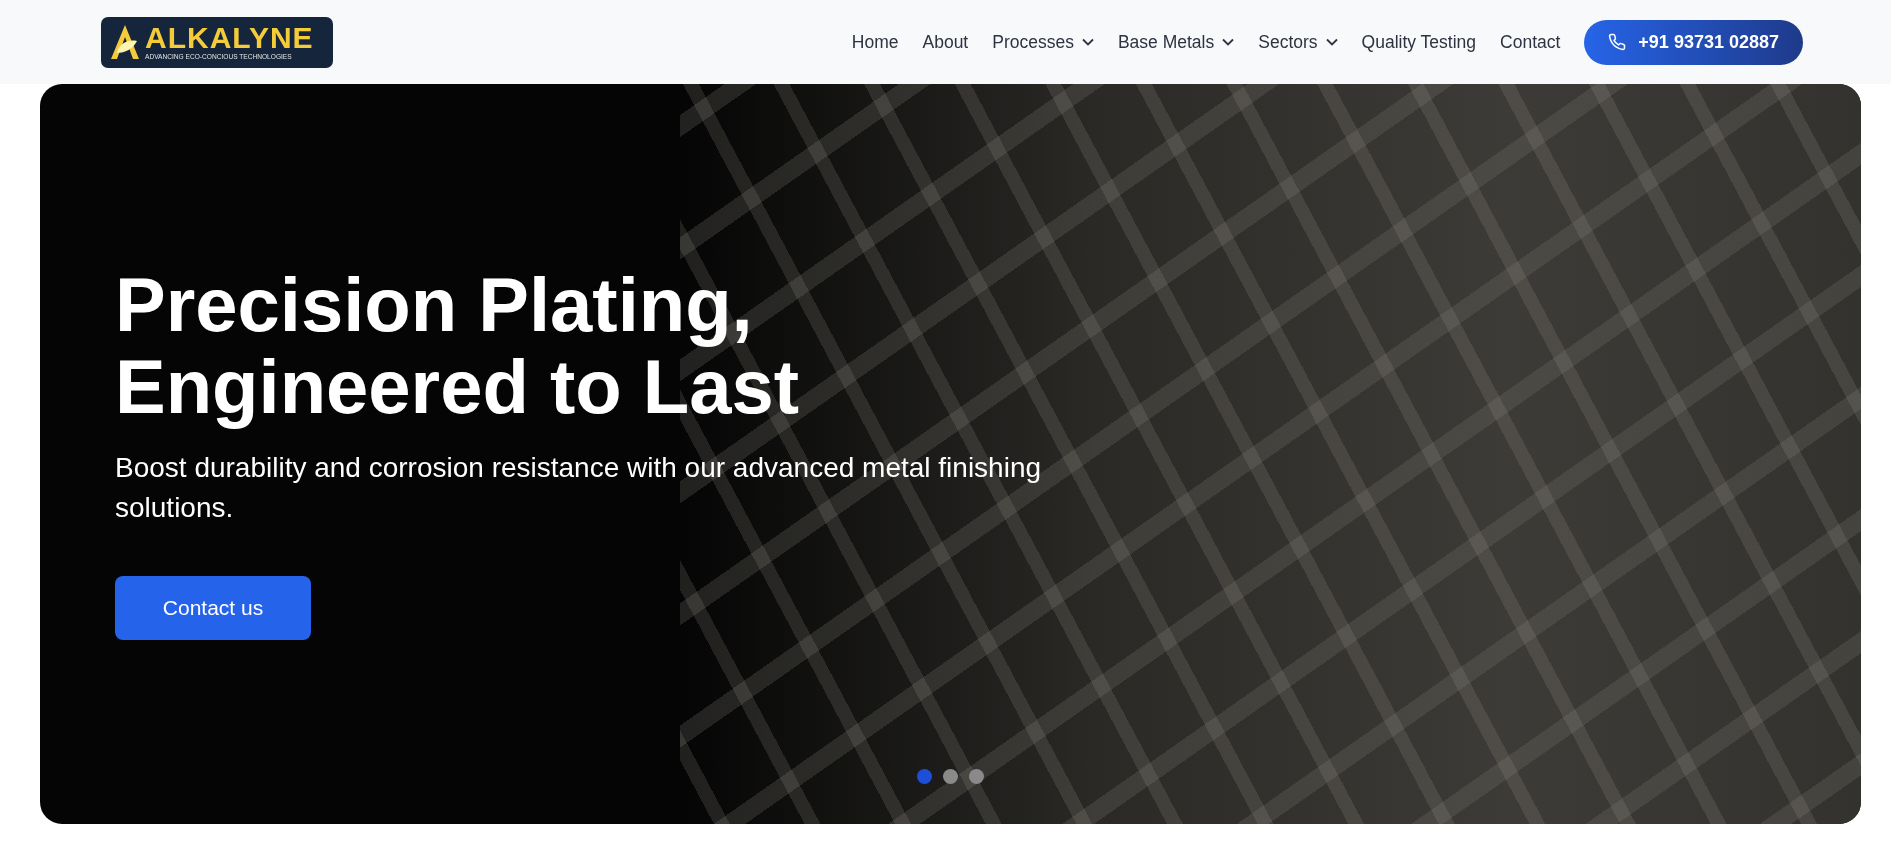 This screenshot has width=1891, height=841. What do you see at coordinates (579, 488) in the screenshot?
I see `hero-subtitle: Boost durability and corrosion resistance with our advanced metal finishing solutions.` at bounding box center [579, 488].